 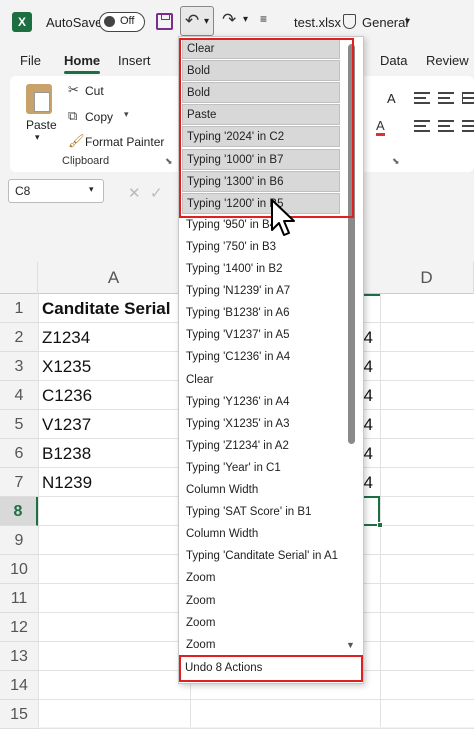 What do you see at coordinates (66, 338) in the screenshot?
I see `cell-a2: Z1234` at bounding box center [66, 338].